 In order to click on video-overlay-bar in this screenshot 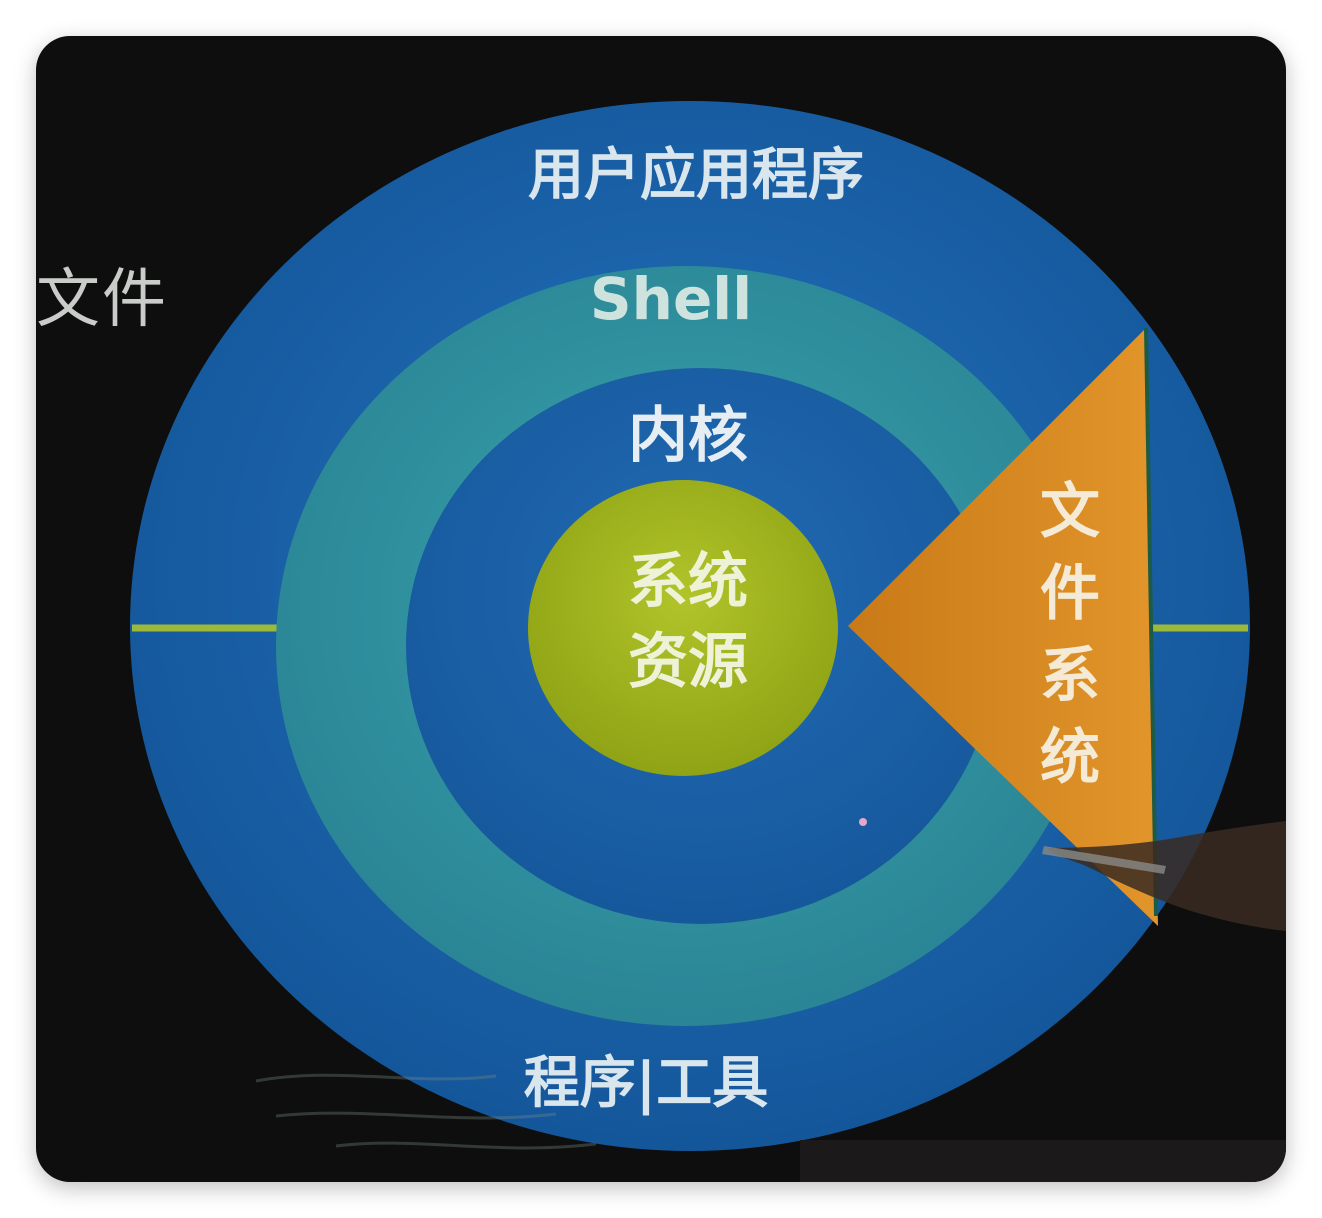, I will do `click(1043, 1161)`.